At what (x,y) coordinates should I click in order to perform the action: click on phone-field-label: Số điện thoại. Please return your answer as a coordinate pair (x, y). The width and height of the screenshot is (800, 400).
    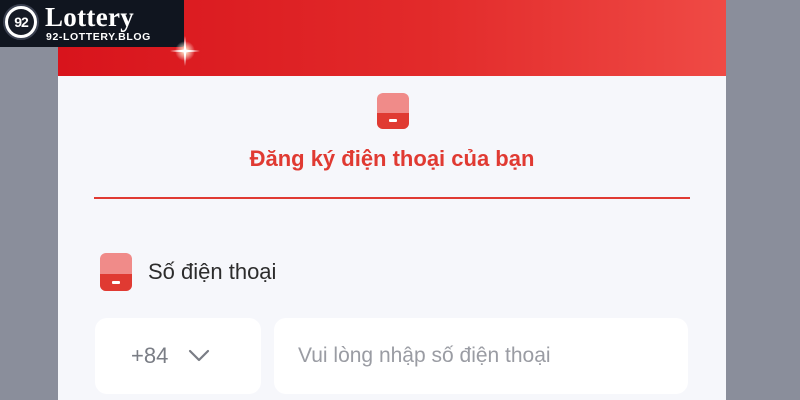
    Looking at the image, I should click on (212, 271).